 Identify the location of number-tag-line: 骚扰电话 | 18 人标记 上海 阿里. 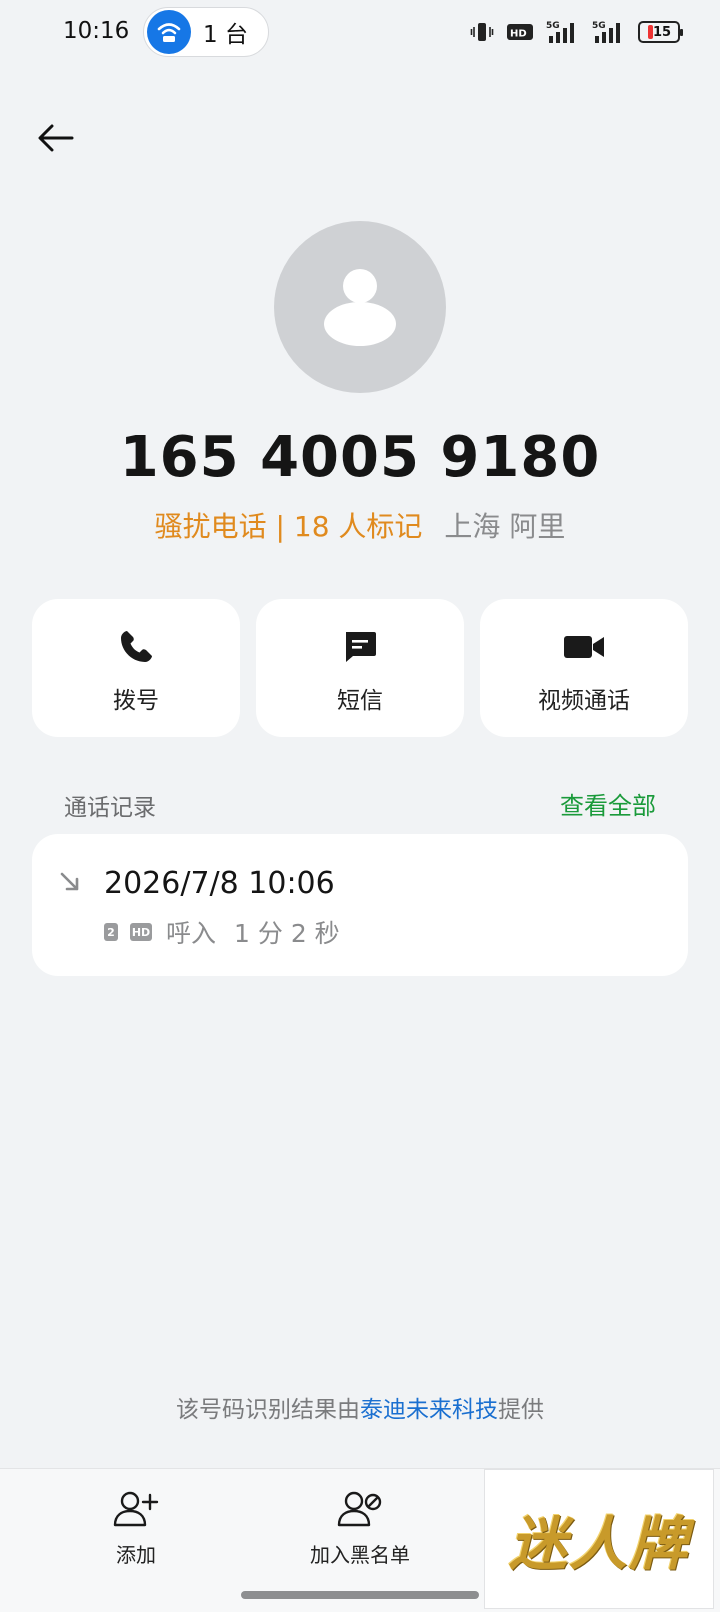
(360, 525).